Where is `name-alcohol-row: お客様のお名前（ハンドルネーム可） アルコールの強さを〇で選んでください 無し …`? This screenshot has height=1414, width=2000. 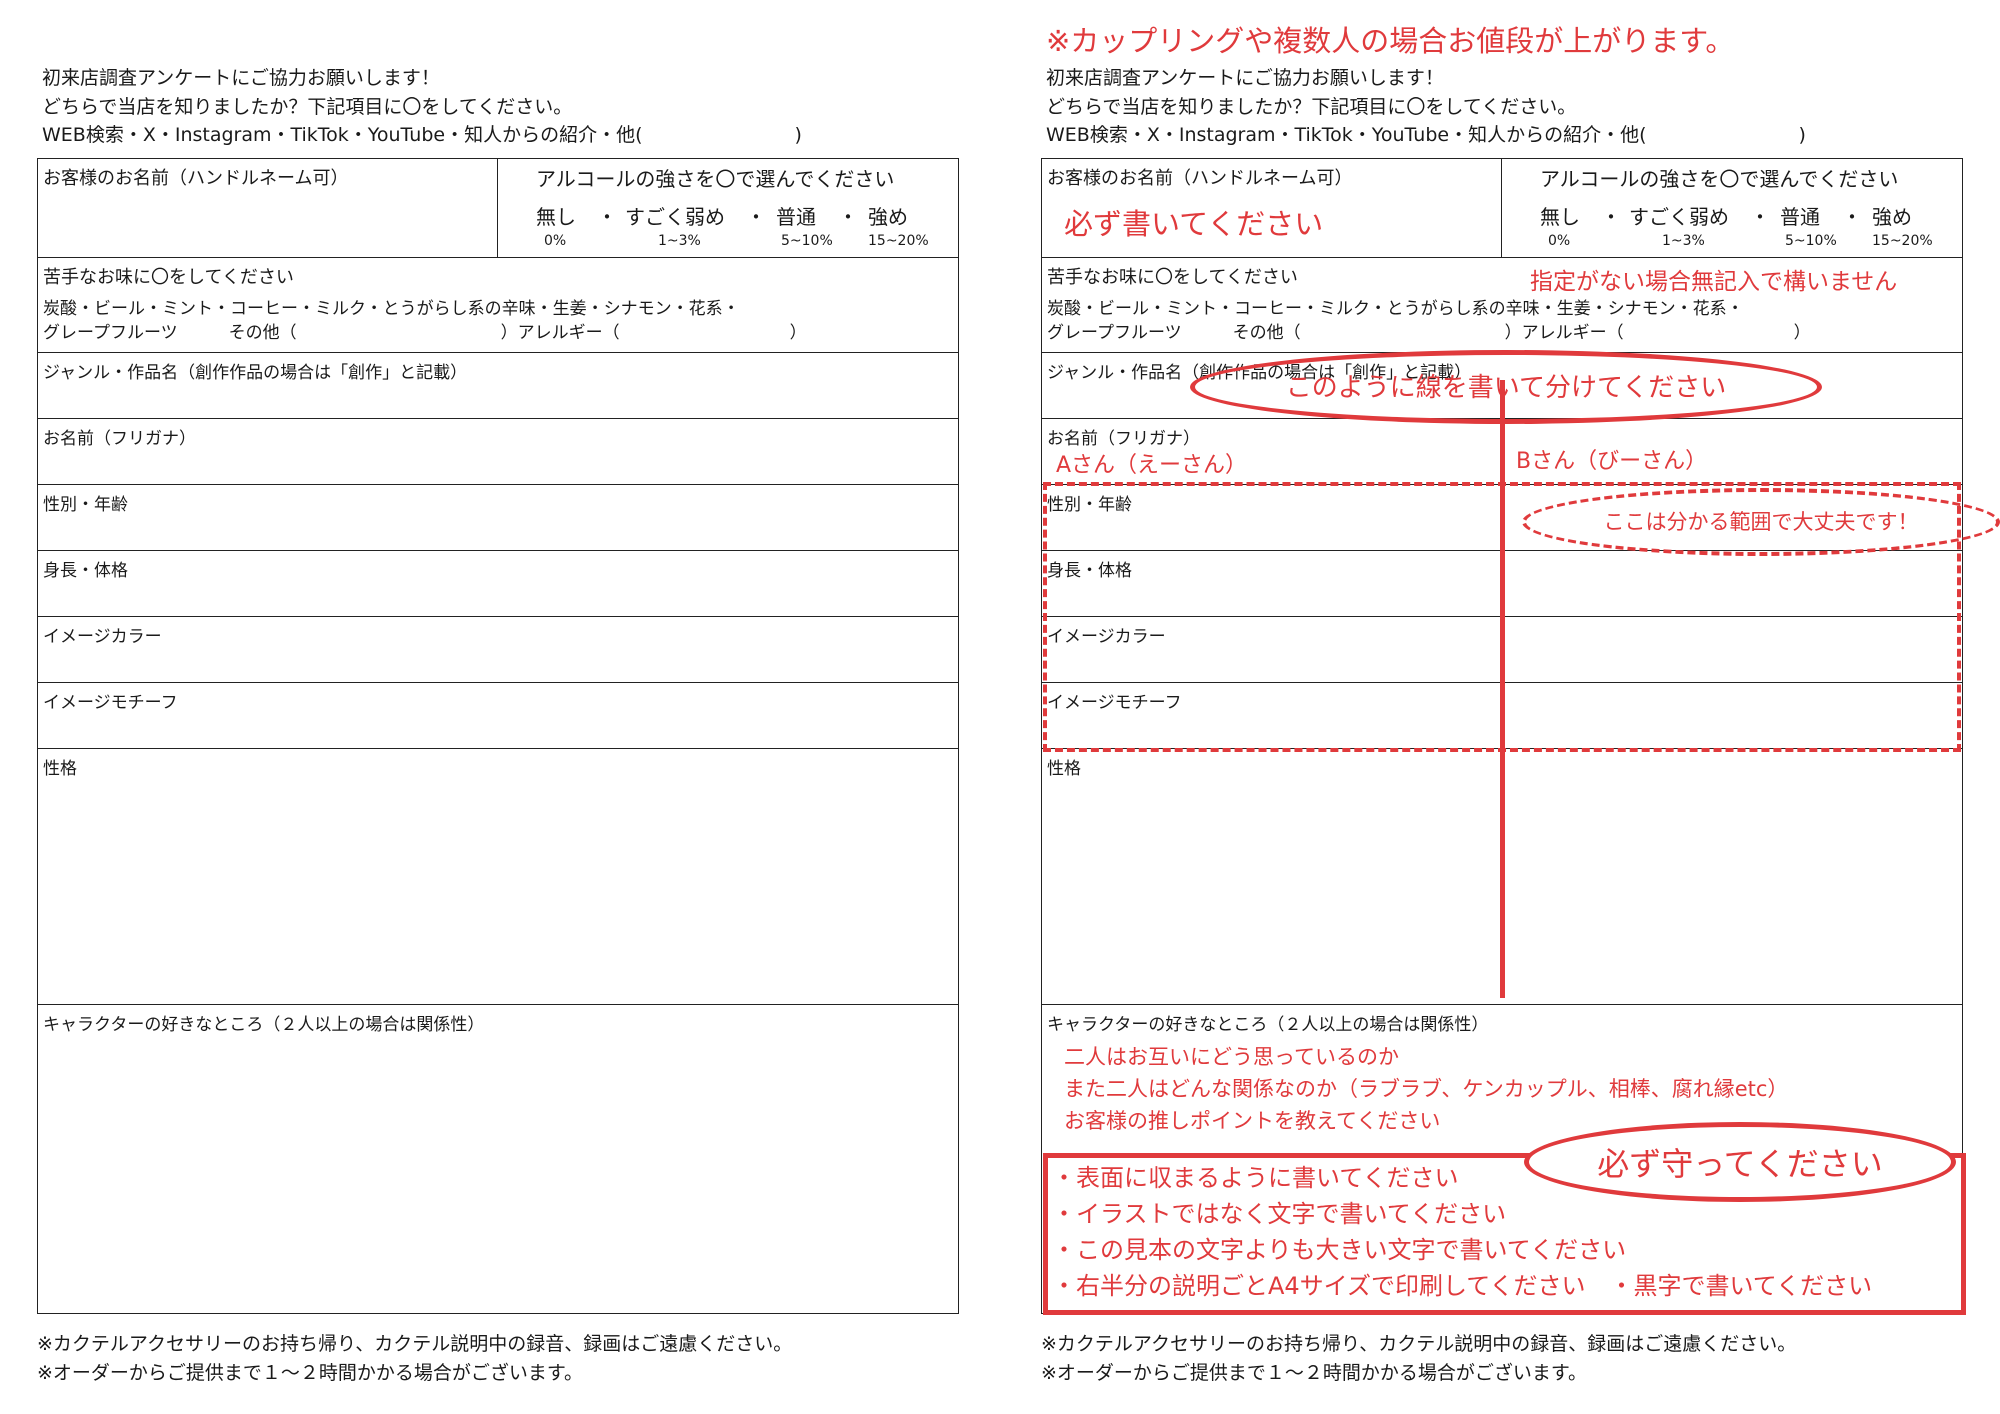
name-alcohol-row: お客様のお名前（ハンドルネーム可） アルコールの強さを〇で選んでください 無し … is located at coordinates (498, 208).